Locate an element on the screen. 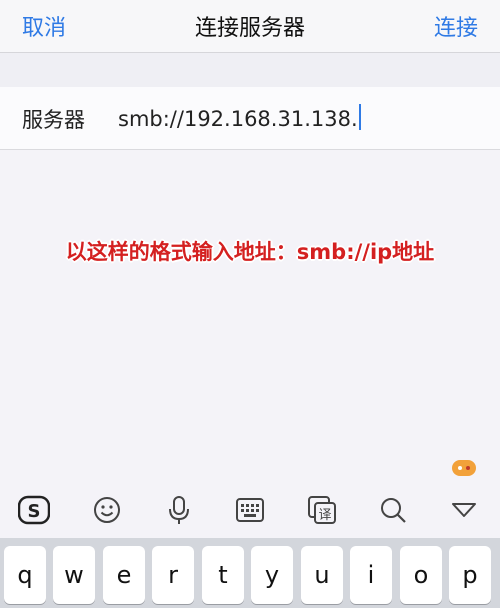 The height and width of the screenshot is (608, 500). translate-icon: 译 is located at coordinates (322, 510).